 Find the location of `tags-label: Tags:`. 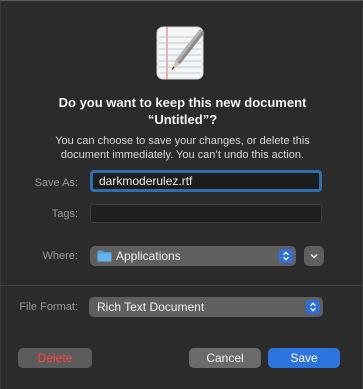

tags-label: Tags: is located at coordinates (64, 214).